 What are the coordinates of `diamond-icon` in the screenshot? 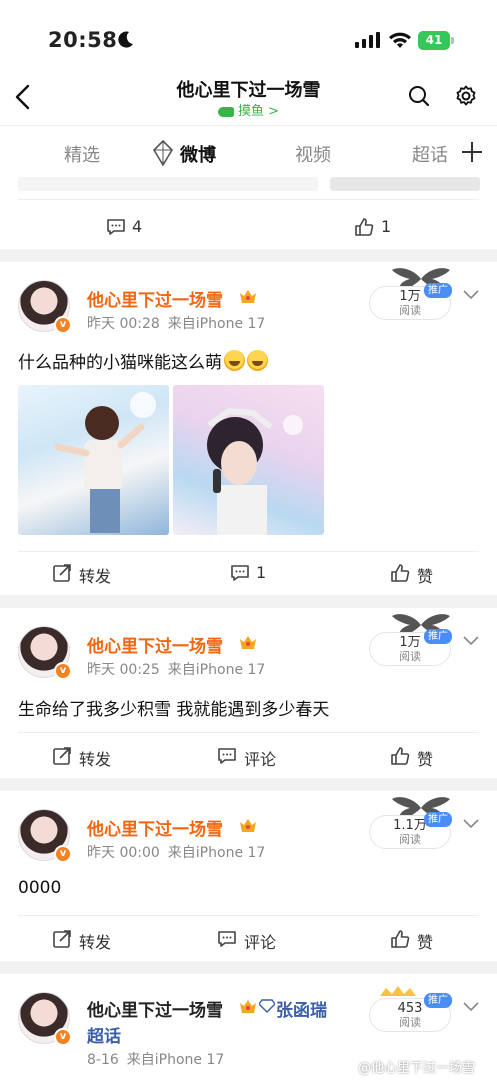 It's located at (267, 1006).